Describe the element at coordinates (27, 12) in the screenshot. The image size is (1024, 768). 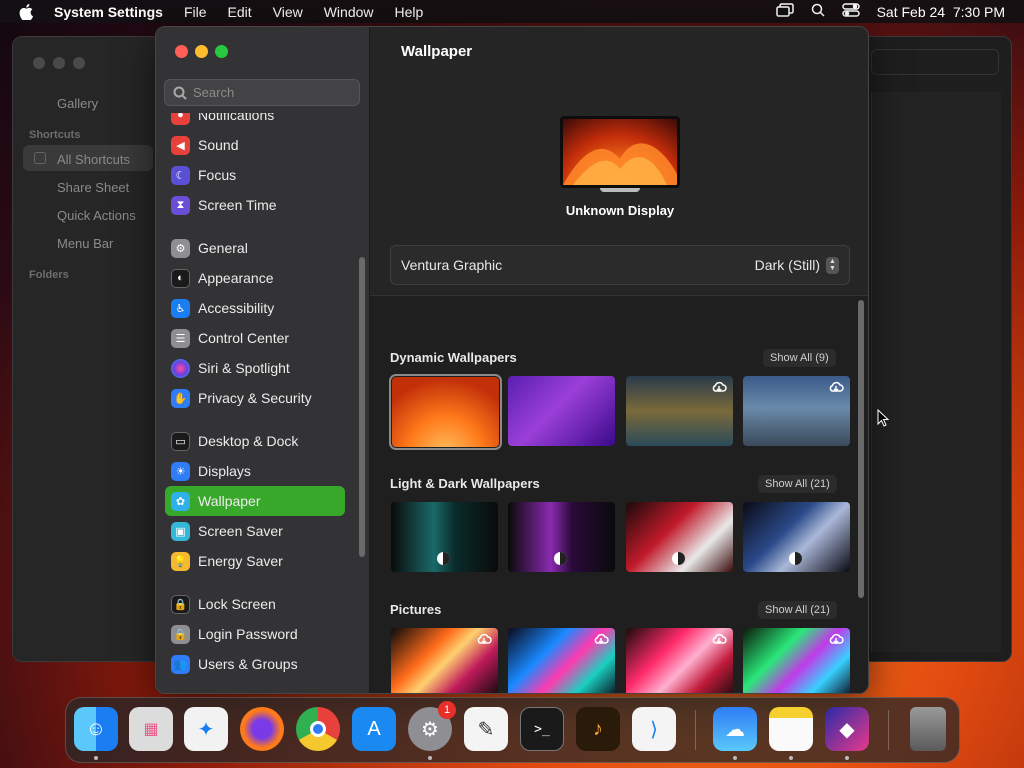
I see `apple-menu-icon` at that location.